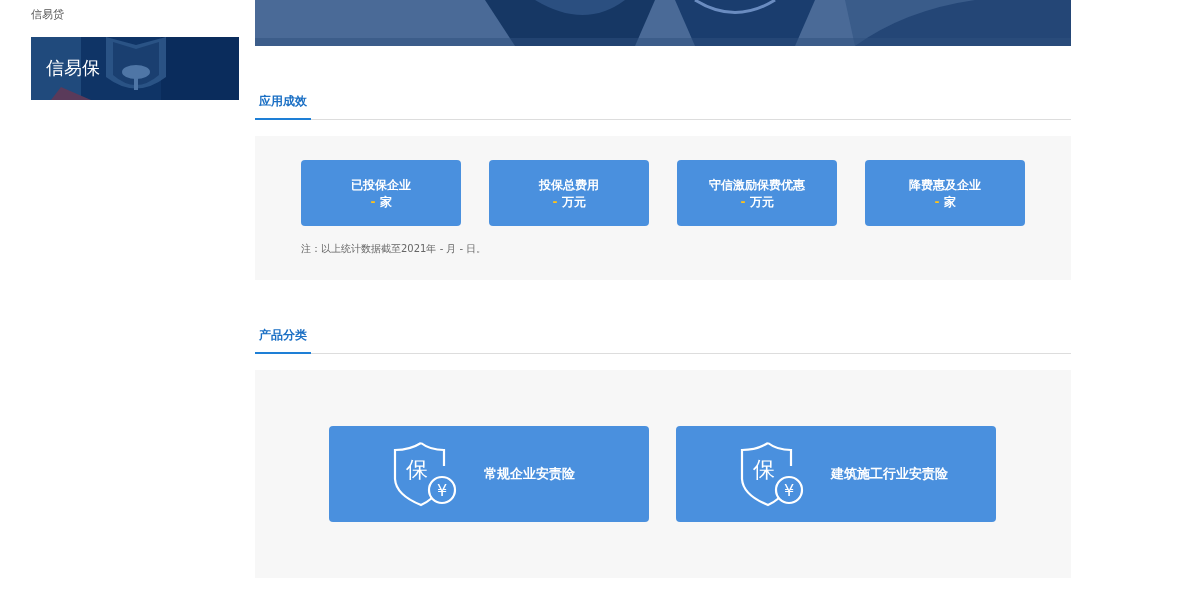  What do you see at coordinates (945, 185) in the screenshot?
I see `stat-label: 降费惠及企业` at bounding box center [945, 185].